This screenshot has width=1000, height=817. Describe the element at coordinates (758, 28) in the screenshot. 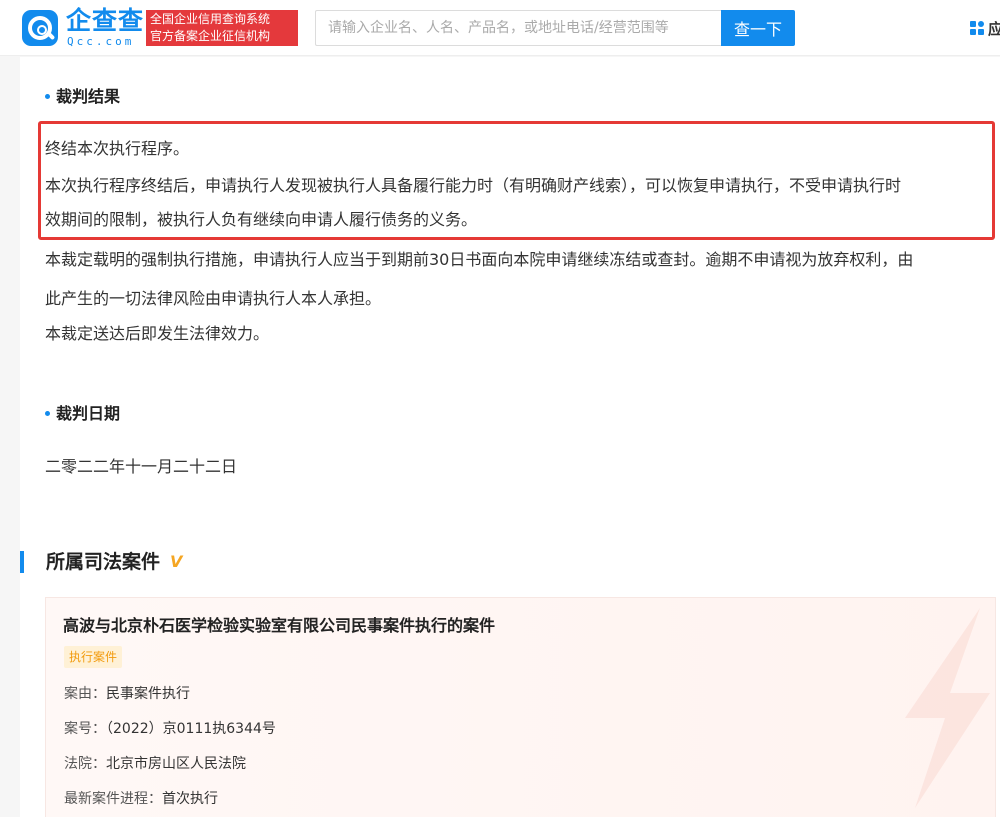

I see `search-button: 查一下` at that location.